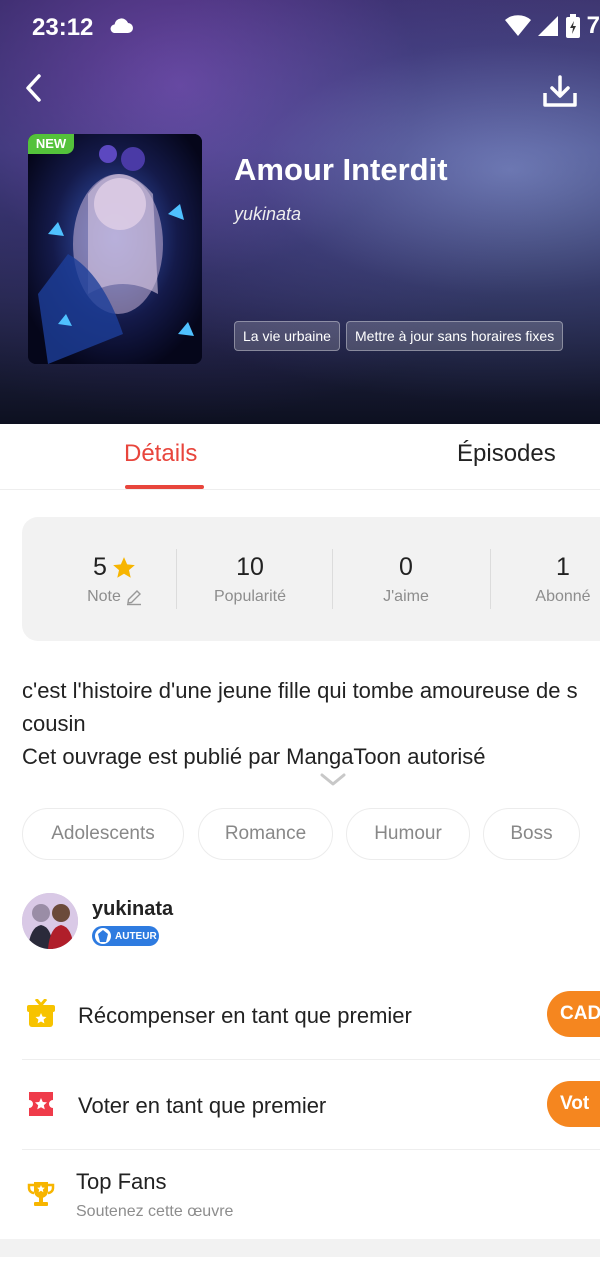 The height and width of the screenshot is (1269, 600). I want to click on download-icon, so click(560, 91).